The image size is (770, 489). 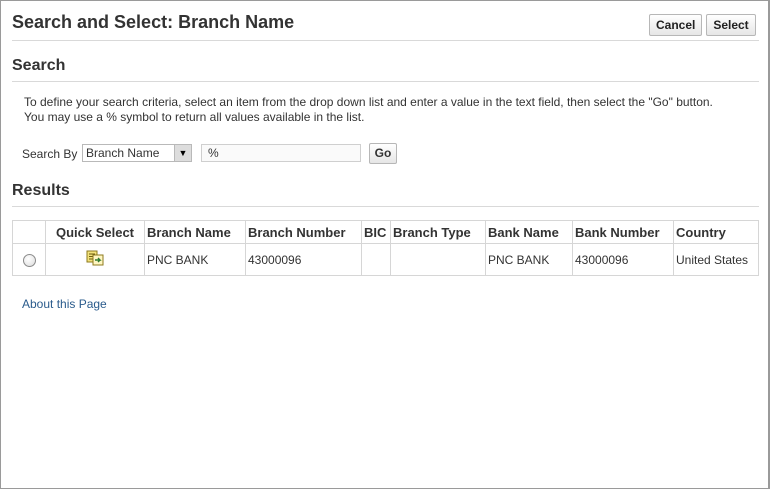 What do you see at coordinates (385, 206) in the screenshot?
I see `results-divider` at bounding box center [385, 206].